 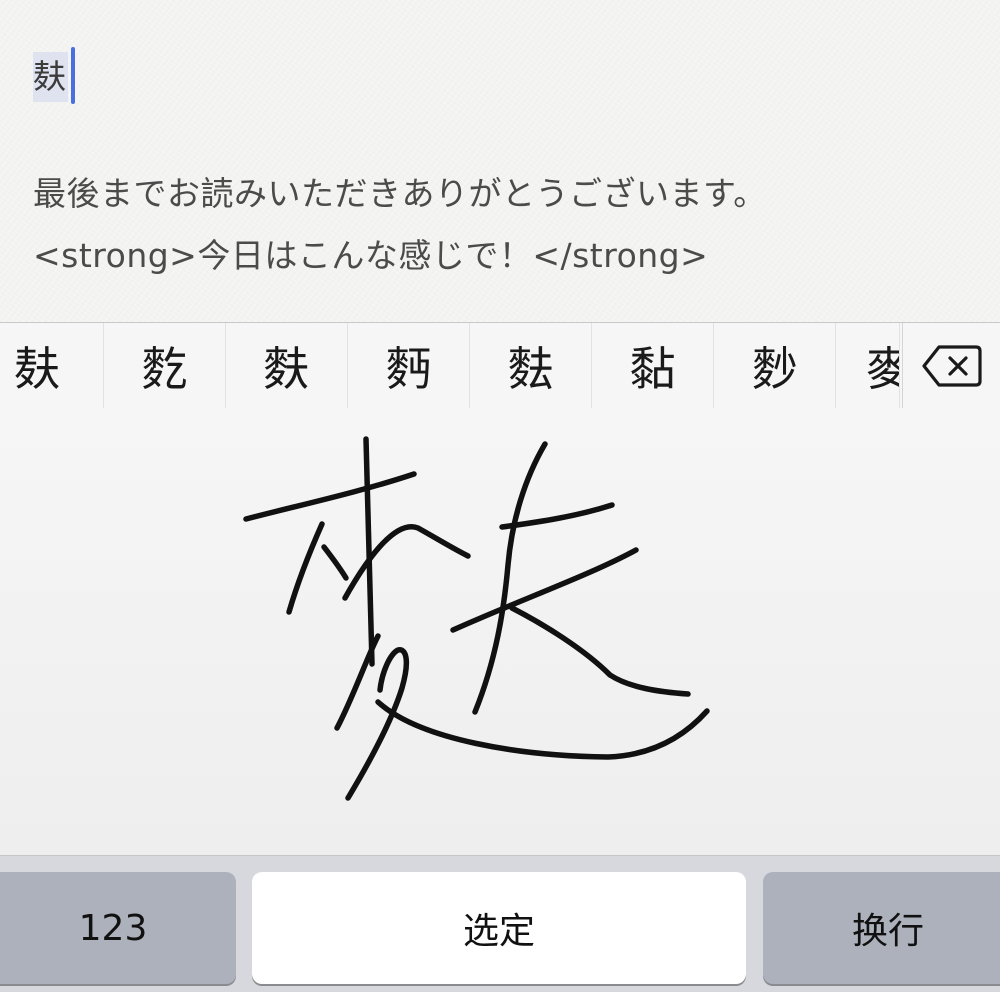 What do you see at coordinates (287, 365) in the screenshot?
I see `candidate-3: 麩` at bounding box center [287, 365].